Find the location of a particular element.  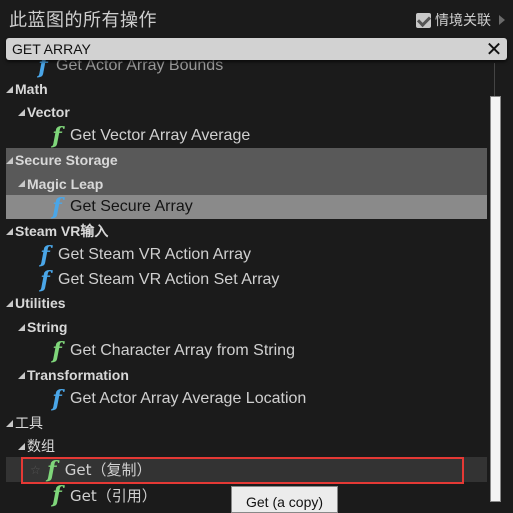

context-sensitive-label: 情境关联 is located at coordinates (463, 21).